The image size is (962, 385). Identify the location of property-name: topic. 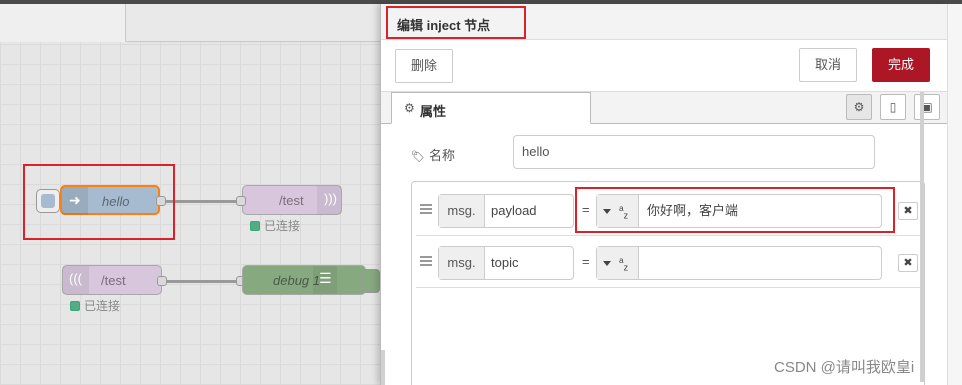
(505, 262).